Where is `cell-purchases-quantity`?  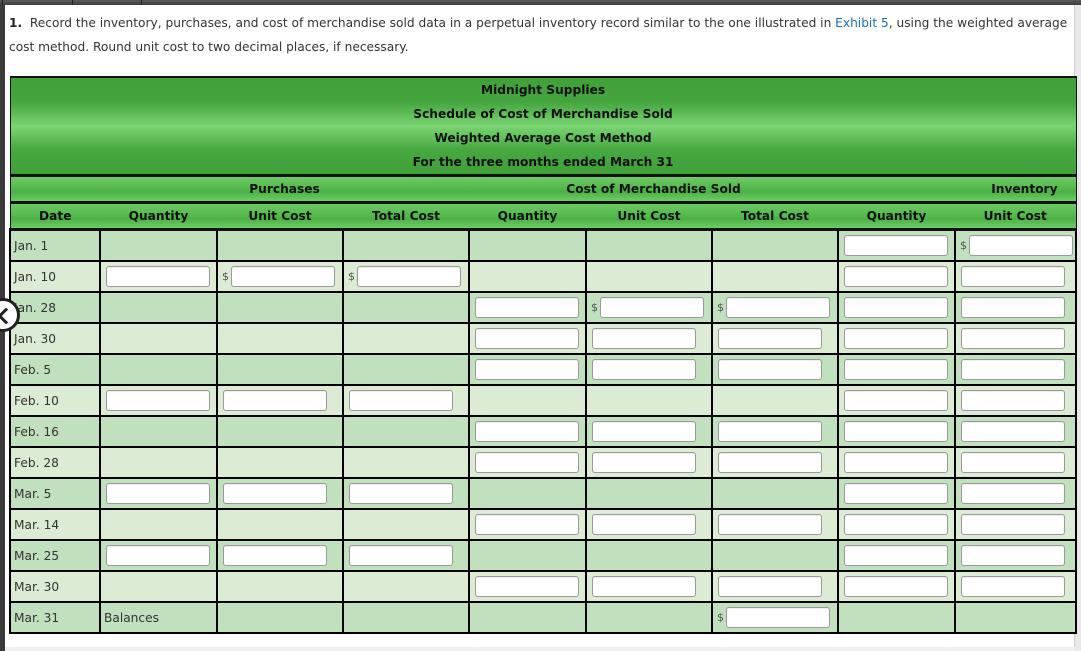 cell-purchases-quantity is located at coordinates (158, 276).